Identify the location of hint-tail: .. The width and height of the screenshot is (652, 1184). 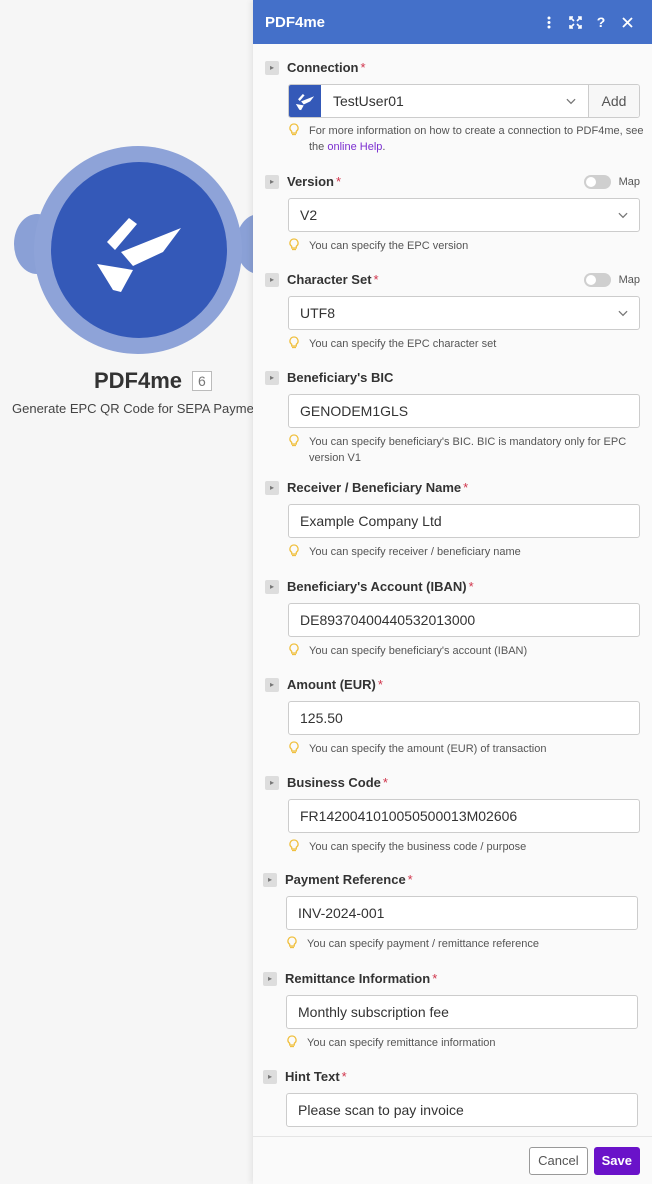
(384, 147).